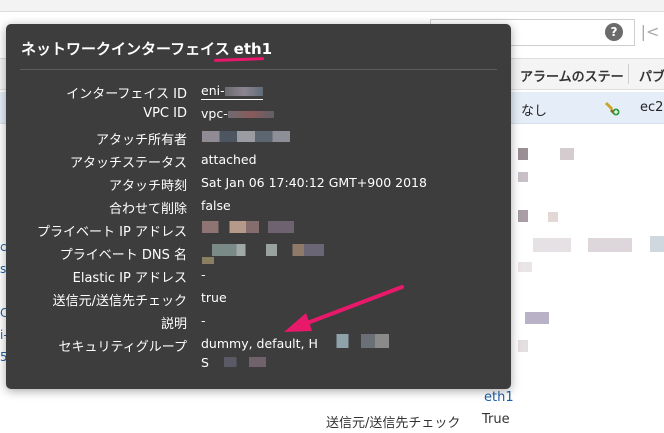 The width and height of the screenshot is (664, 433). I want to click on source-dest-check-value: True, so click(496, 419).